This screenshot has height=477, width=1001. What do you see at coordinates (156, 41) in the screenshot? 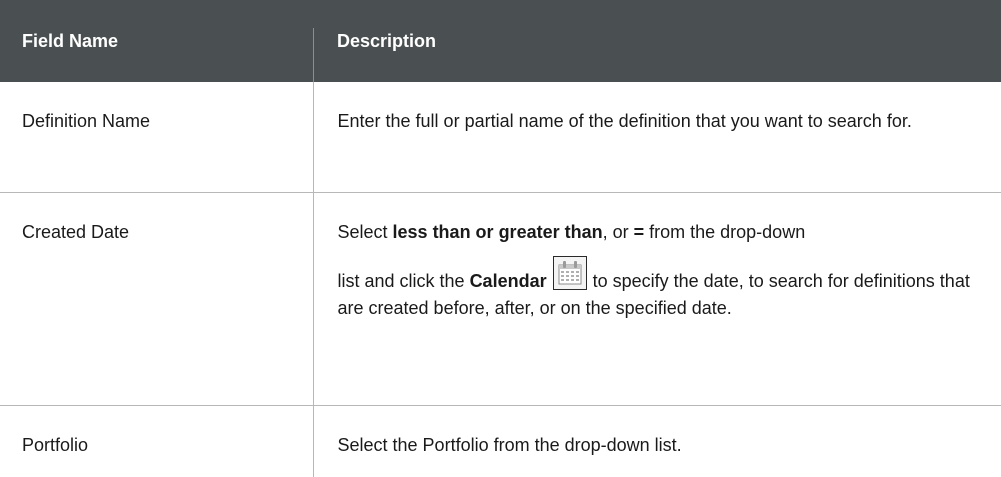
I see `header-field-name: Field Name` at bounding box center [156, 41].